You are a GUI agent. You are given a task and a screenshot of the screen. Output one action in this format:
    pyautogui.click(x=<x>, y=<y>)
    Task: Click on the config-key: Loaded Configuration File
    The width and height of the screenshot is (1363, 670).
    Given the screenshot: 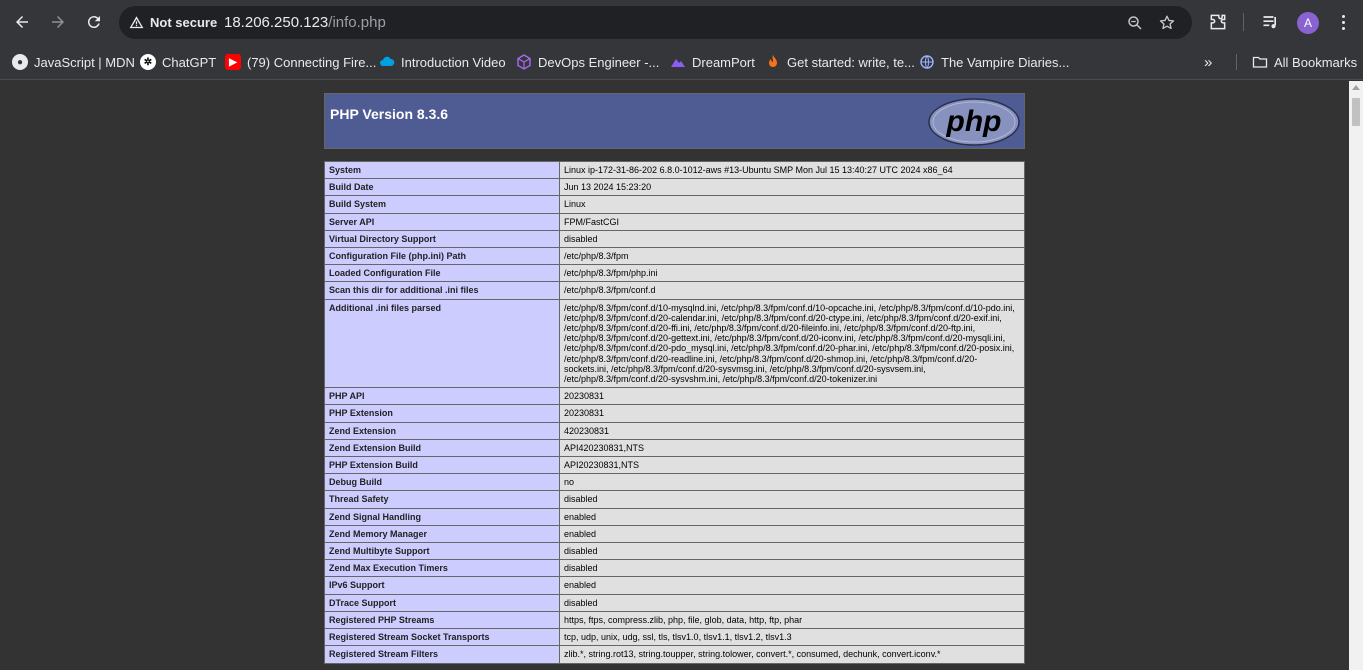 What is the action you would take?
    pyautogui.click(x=442, y=273)
    